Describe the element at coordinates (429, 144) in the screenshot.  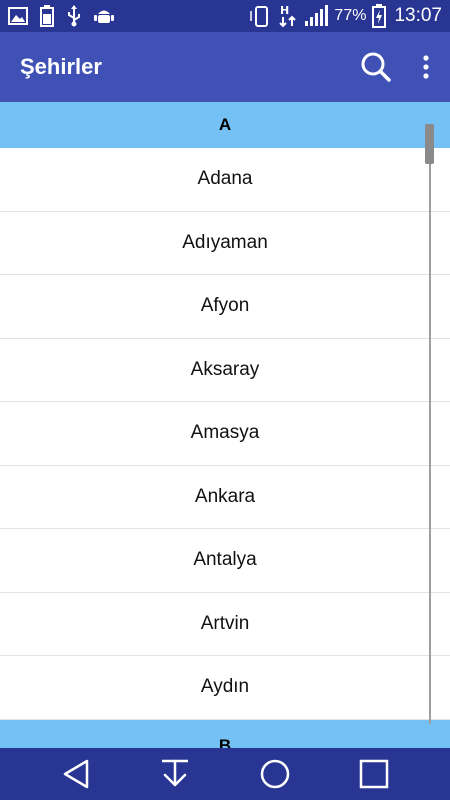
I see `scrollbar-thumb` at that location.